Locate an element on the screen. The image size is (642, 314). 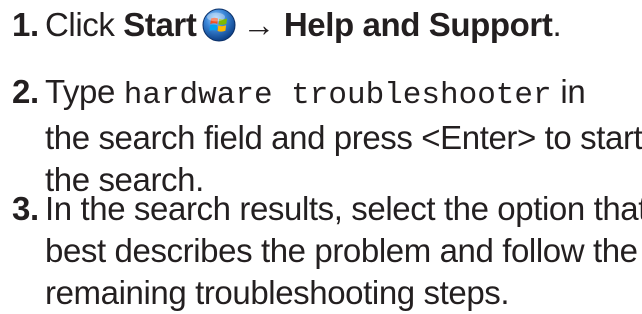
search-query-code: hardware troubleshooter is located at coordinates (337, 95).